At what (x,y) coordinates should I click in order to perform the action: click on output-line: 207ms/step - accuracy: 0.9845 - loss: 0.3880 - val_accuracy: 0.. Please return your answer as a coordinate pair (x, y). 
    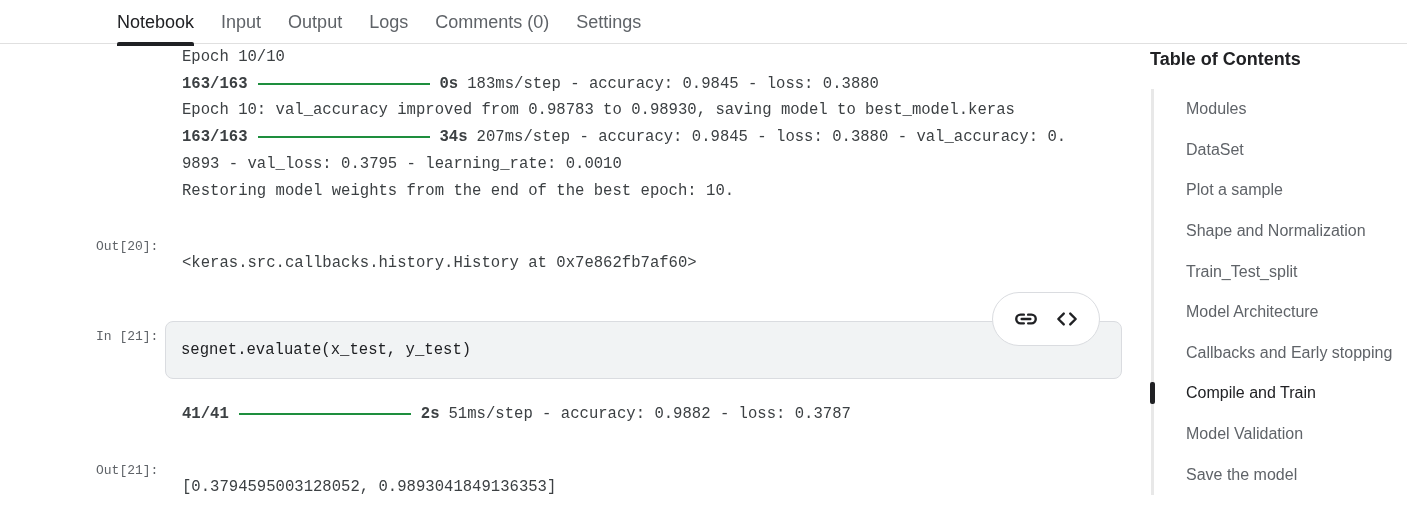
    Looking at the image, I should click on (771, 138).